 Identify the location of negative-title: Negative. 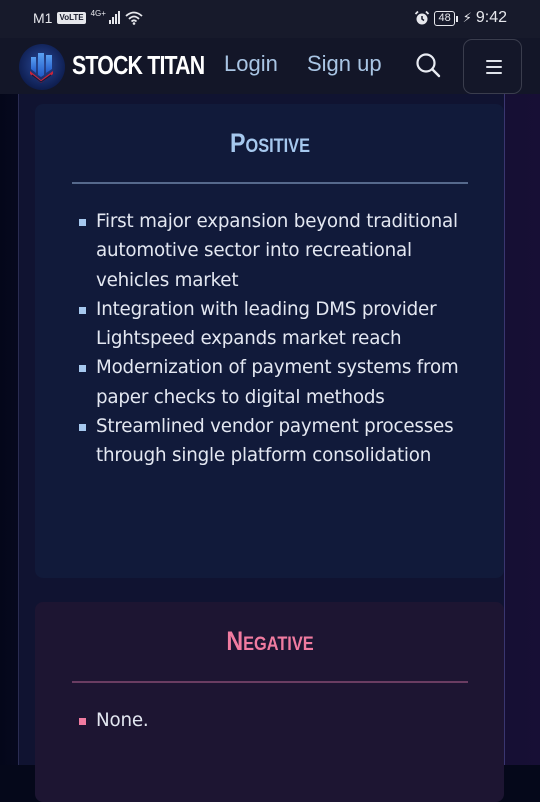
(270, 641).